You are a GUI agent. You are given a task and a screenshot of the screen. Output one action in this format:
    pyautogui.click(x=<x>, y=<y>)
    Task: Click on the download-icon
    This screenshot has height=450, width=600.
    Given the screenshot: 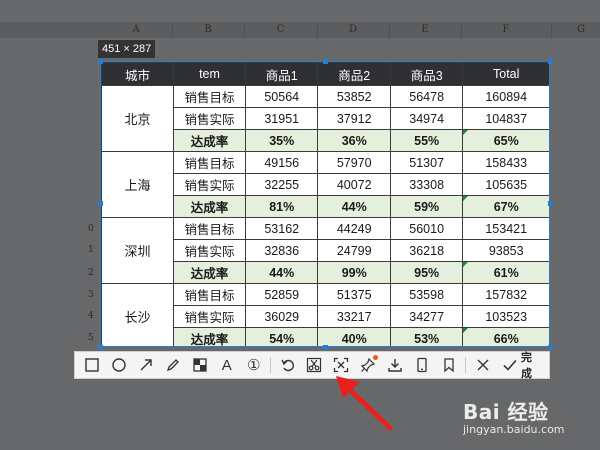 What is the action you would take?
    pyautogui.click(x=395, y=365)
    